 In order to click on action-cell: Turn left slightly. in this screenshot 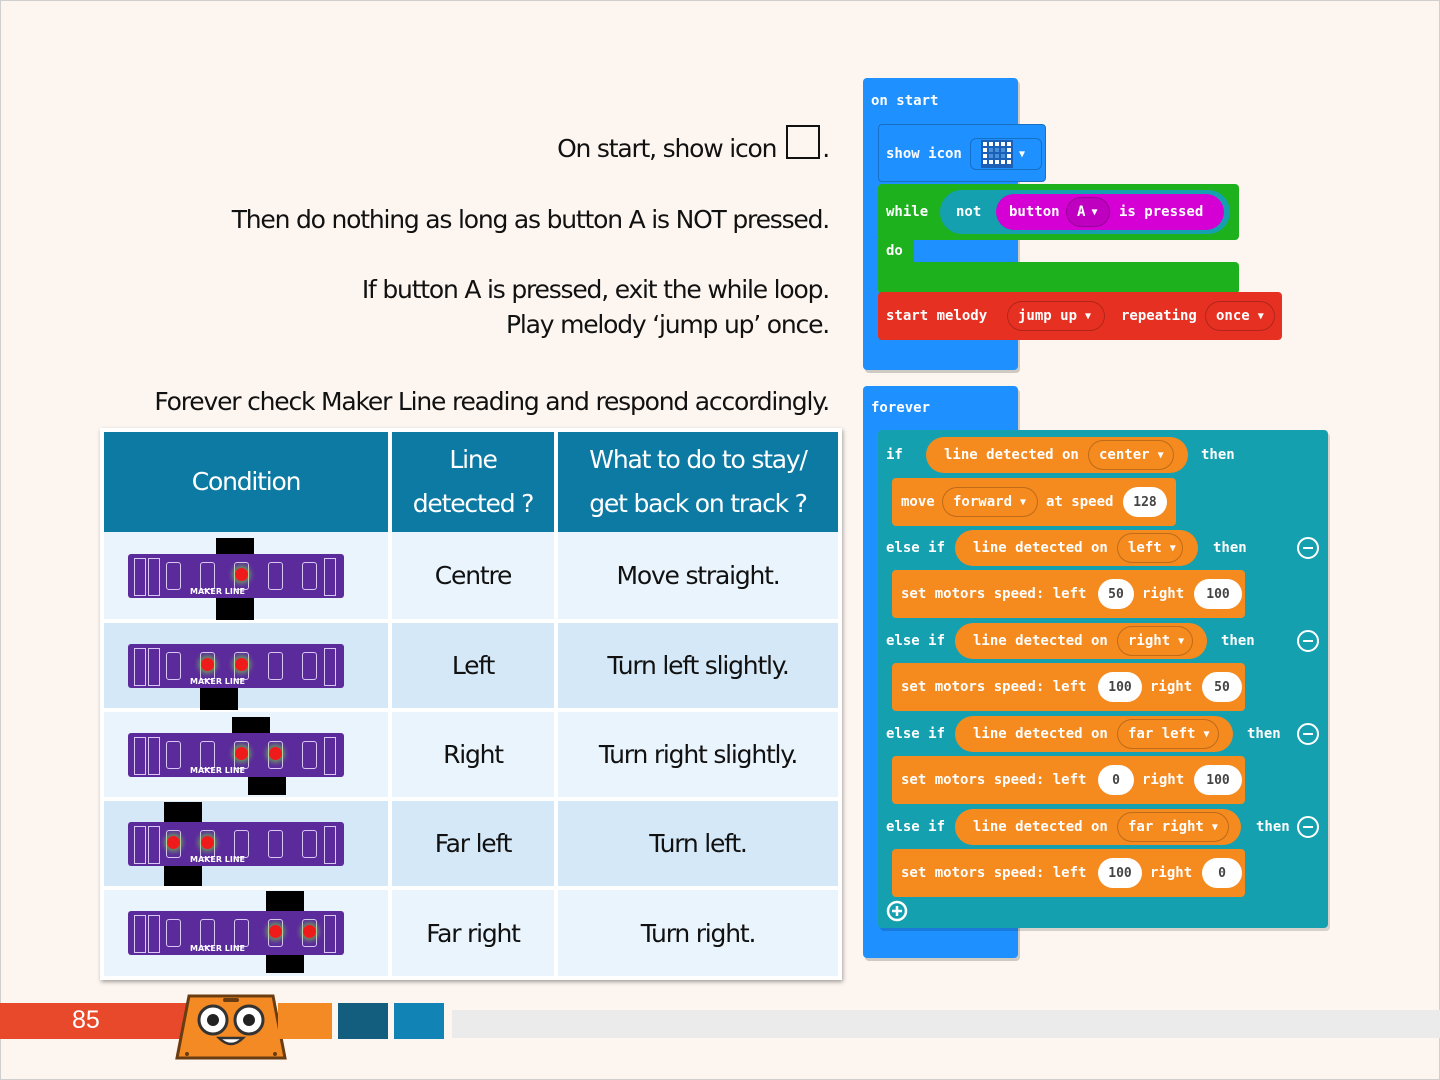, I will do `click(698, 665)`.